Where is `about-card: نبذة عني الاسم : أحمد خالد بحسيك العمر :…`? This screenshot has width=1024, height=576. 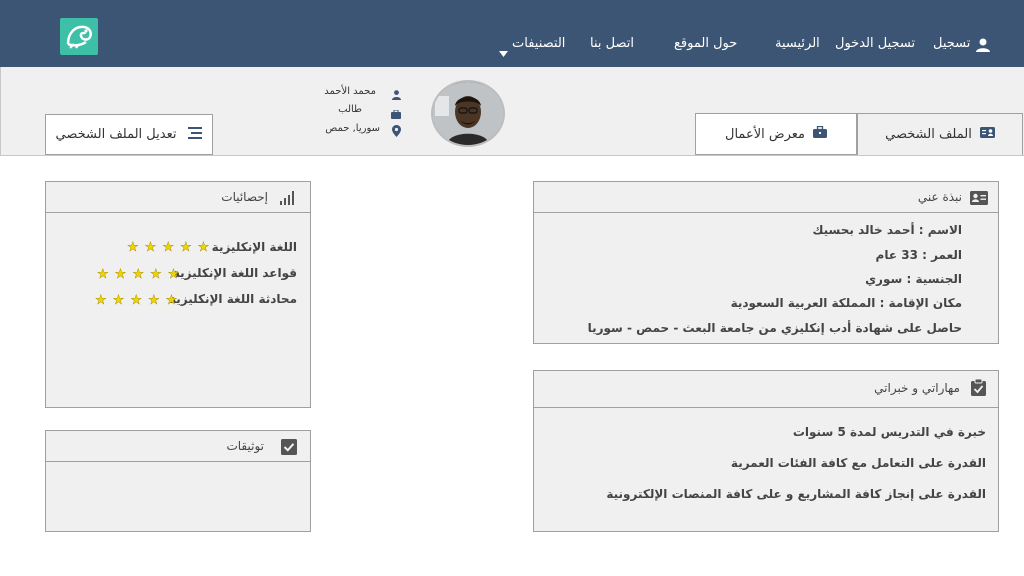 about-card: نبذة عني الاسم : أحمد خالد بحسيك العمر :… is located at coordinates (766, 262).